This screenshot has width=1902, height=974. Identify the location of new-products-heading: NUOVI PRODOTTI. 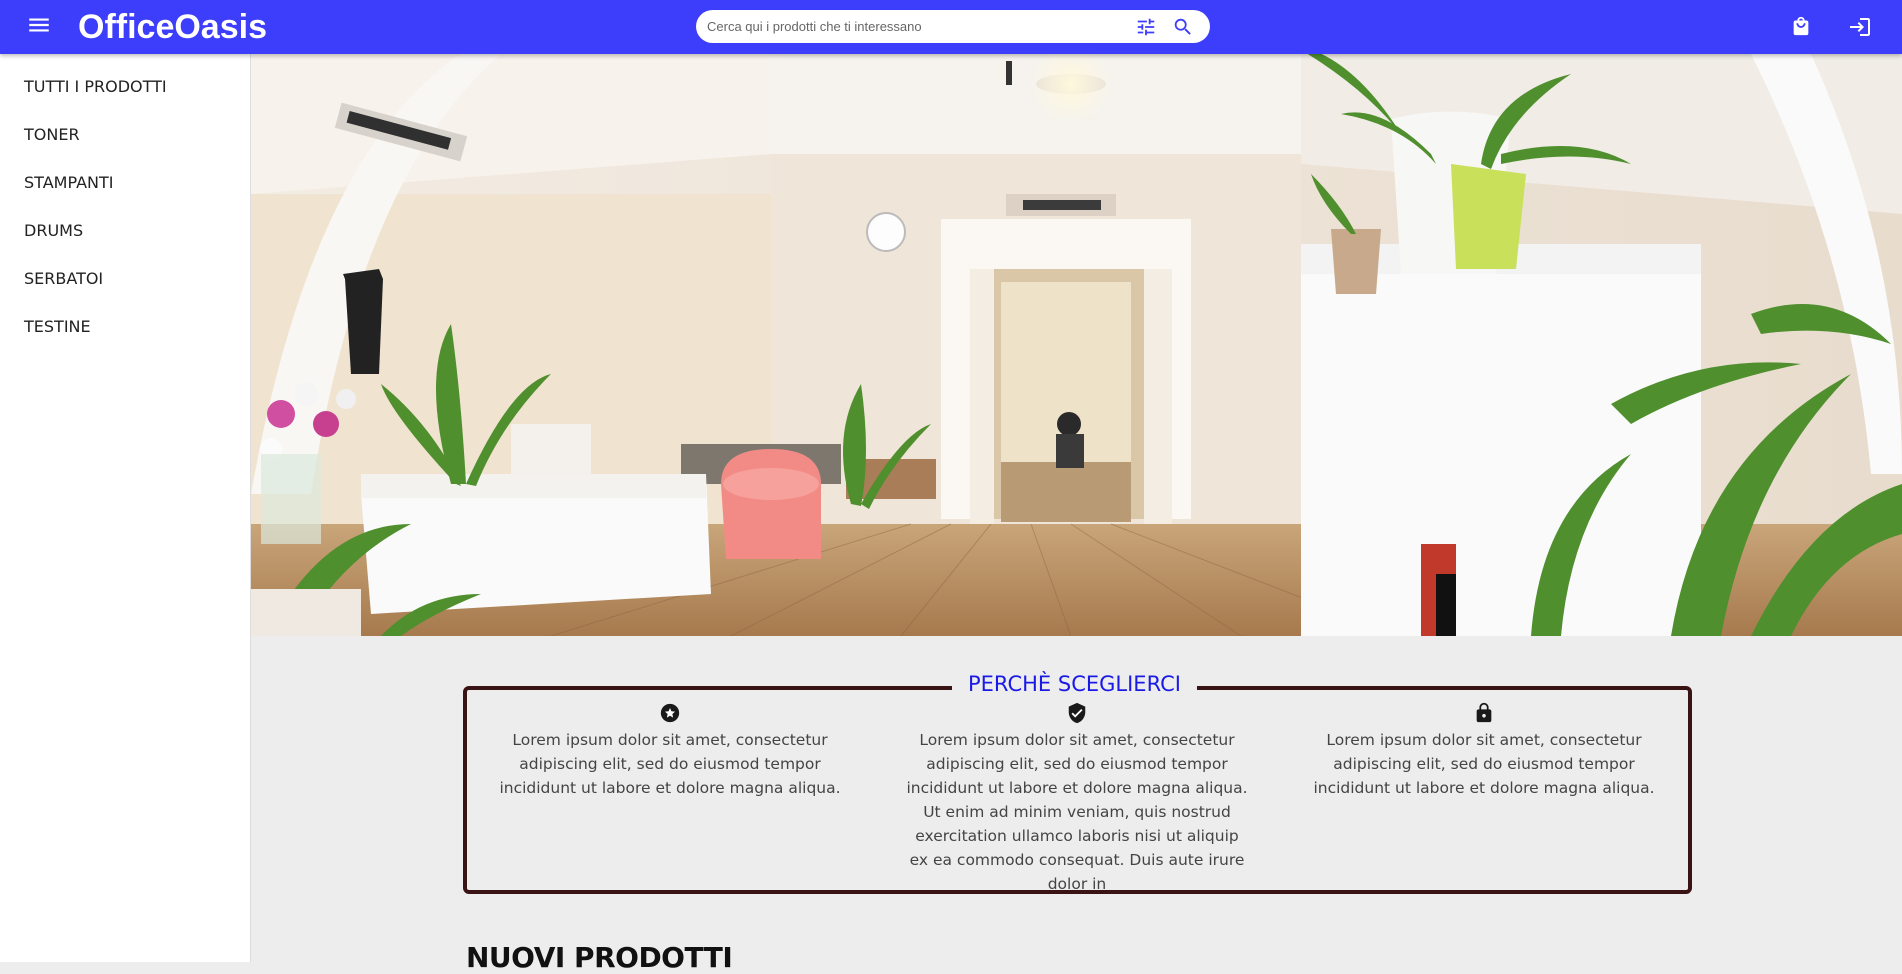
(599, 957).